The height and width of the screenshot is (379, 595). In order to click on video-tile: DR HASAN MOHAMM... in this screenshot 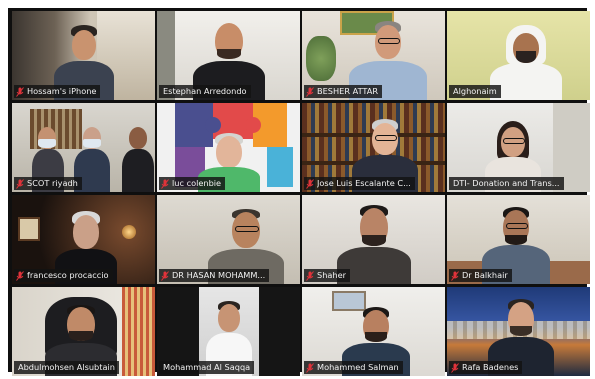, I will do `click(228, 239)`.